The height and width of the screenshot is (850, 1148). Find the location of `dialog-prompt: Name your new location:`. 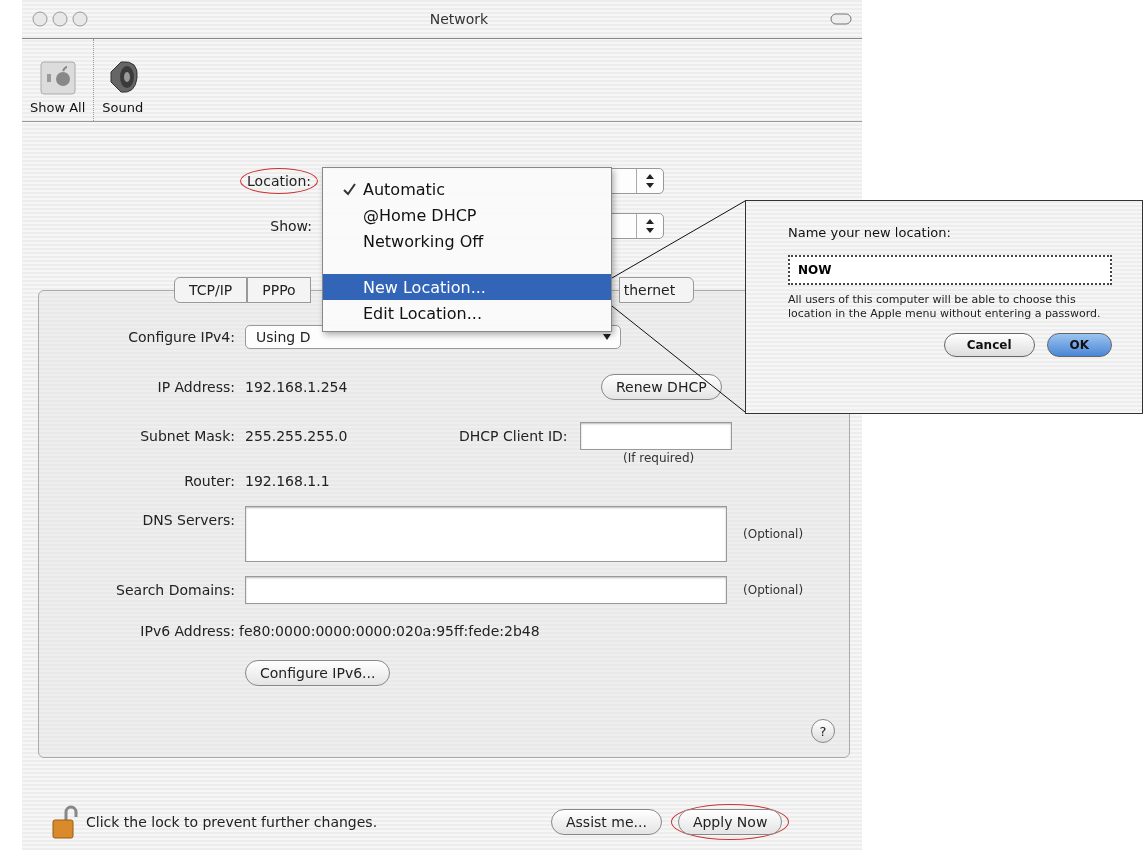

dialog-prompt: Name your new location: is located at coordinates (870, 232).